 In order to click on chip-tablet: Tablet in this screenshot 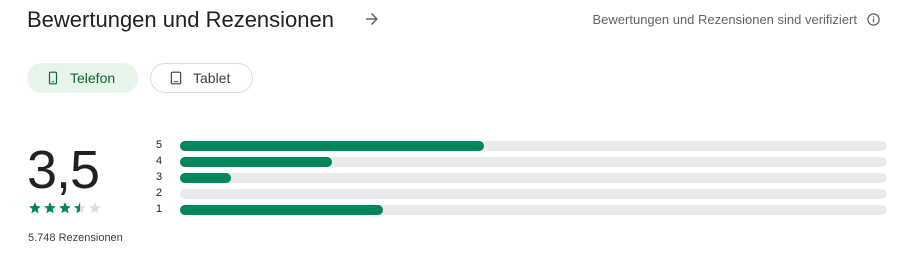, I will do `click(201, 78)`.